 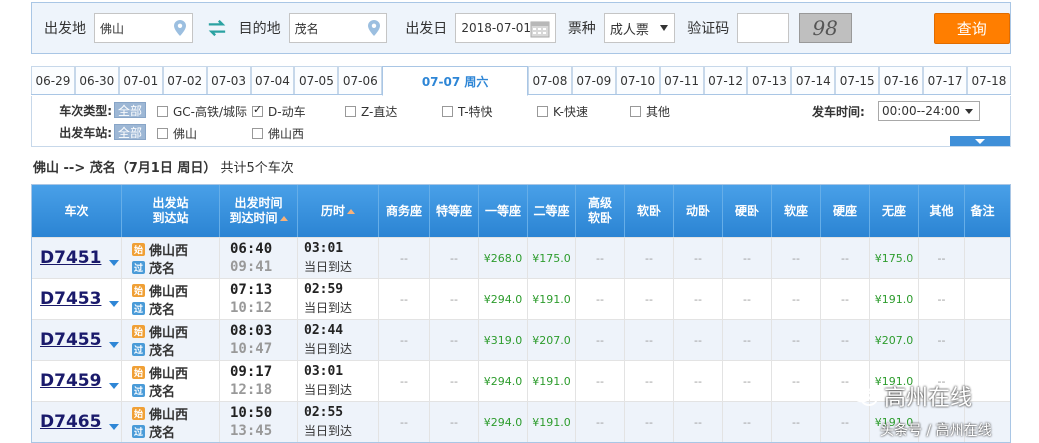 I want to click on date-tab: 06-30, so click(x=96, y=80).